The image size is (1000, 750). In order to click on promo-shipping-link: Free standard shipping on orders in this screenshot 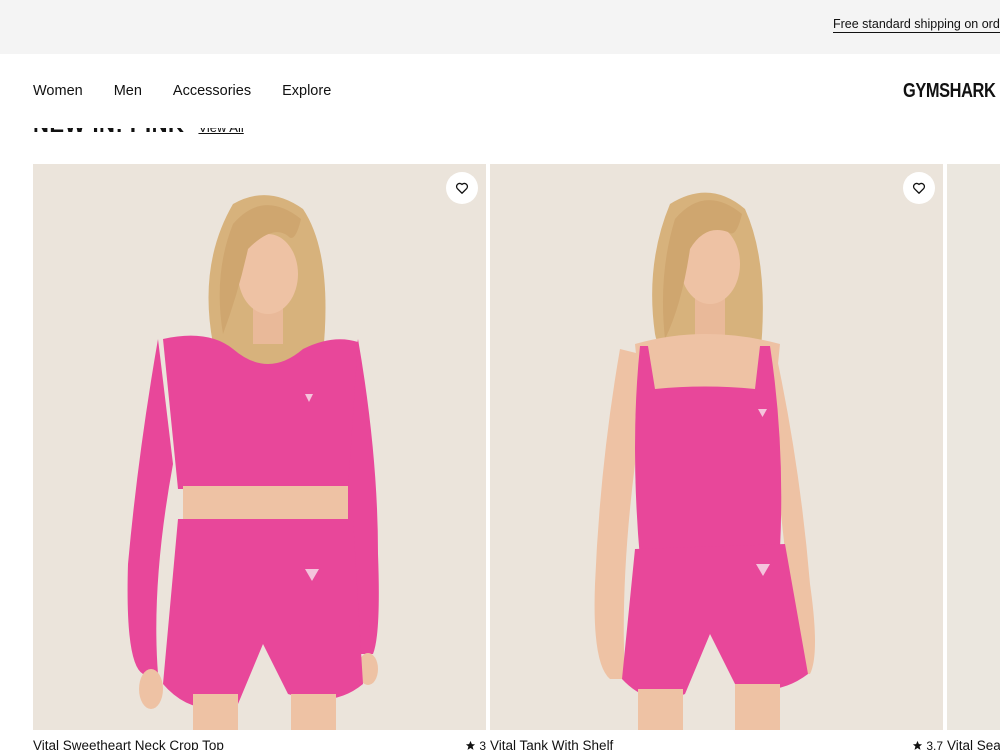, I will do `click(916, 25)`.